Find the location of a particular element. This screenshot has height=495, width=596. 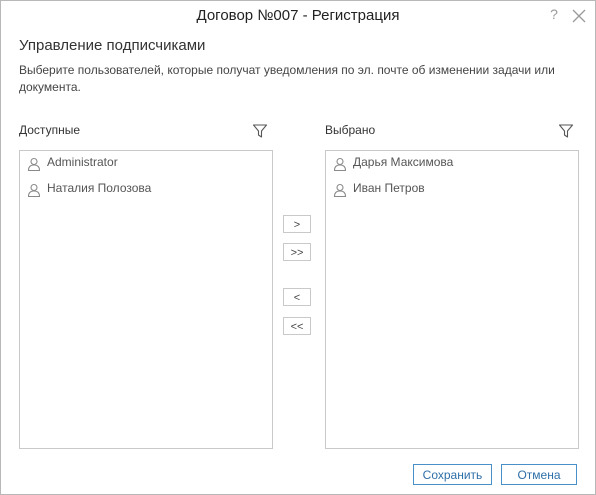

help-icon: ? is located at coordinates (554, 15).